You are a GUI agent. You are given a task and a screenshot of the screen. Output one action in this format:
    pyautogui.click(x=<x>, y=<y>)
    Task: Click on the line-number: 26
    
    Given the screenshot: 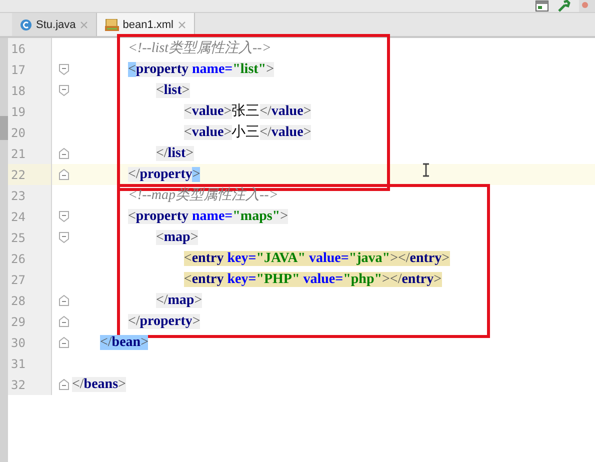 What is the action you would take?
    pyautogui.click(x=18, y=259)
    